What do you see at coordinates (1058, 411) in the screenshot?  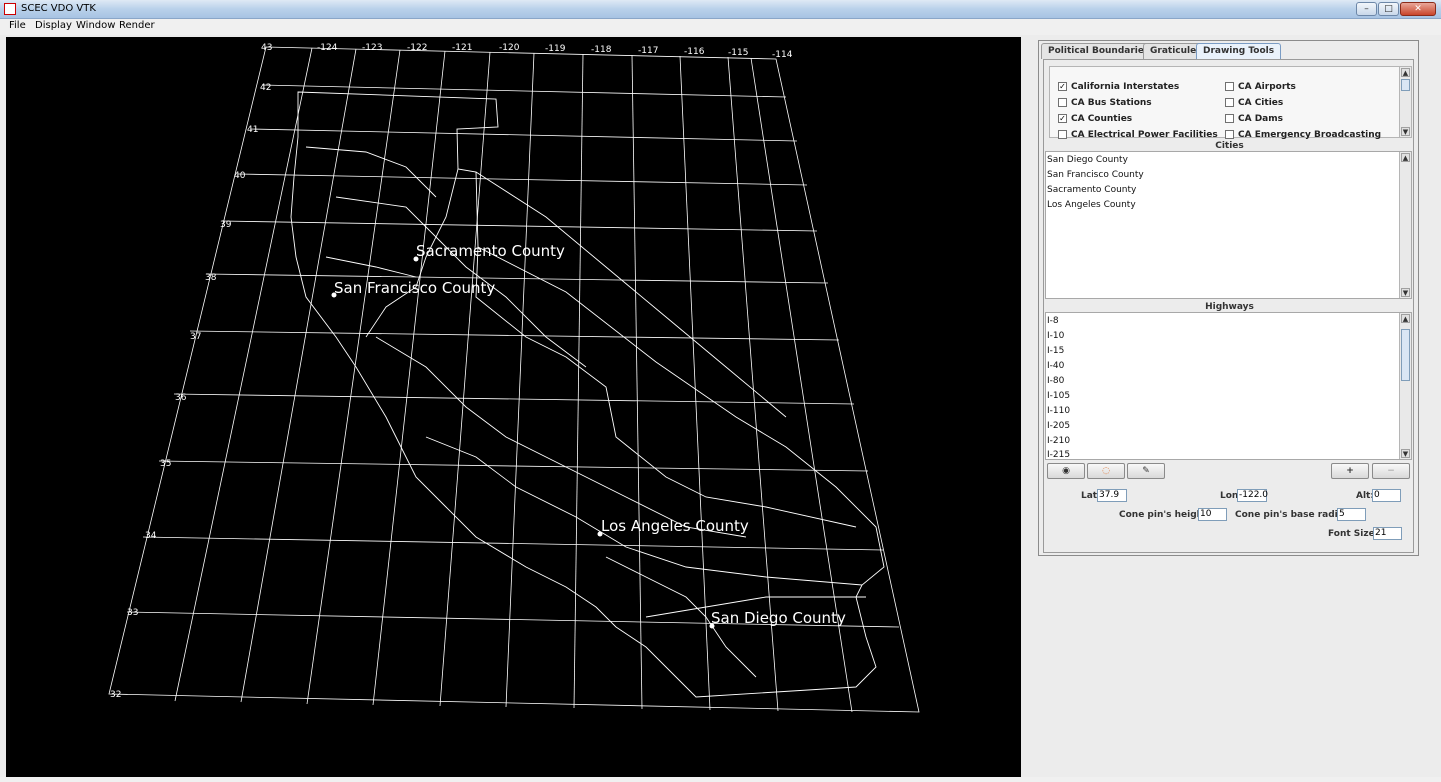 I see `list-item: I-110` at bounding box center [1058, 411].